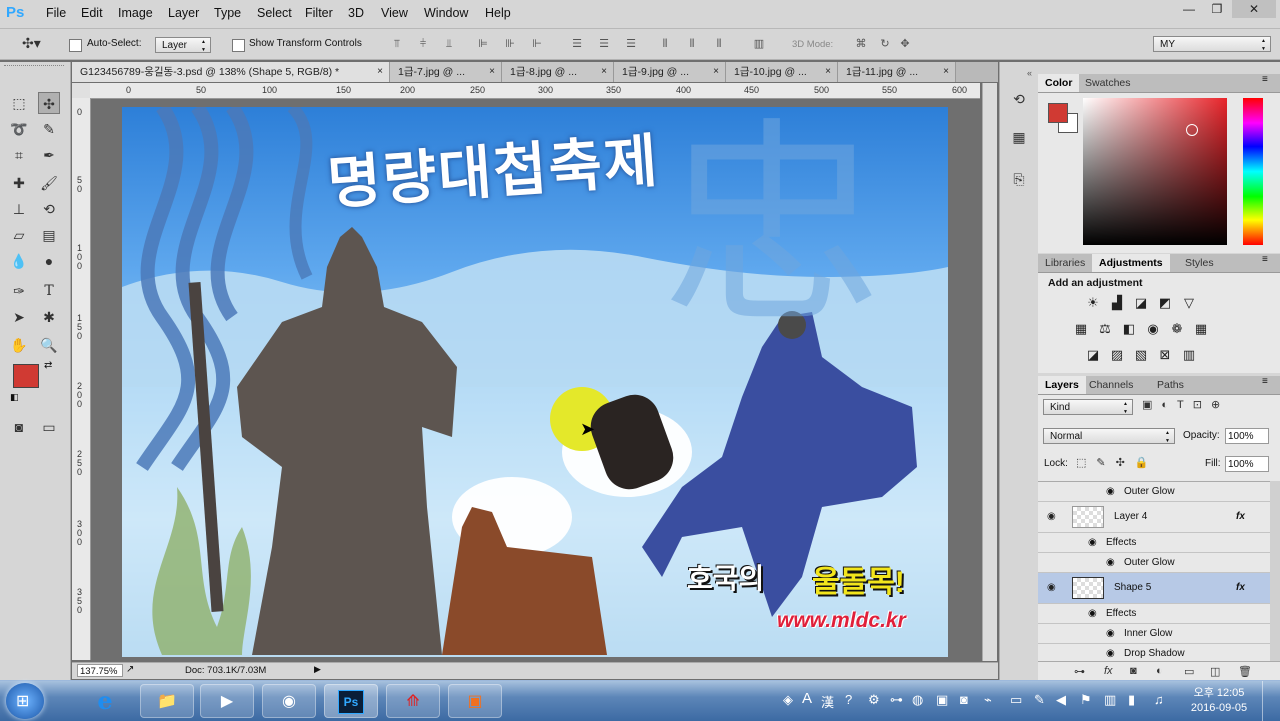 The width and height of the screenshot is (1280, 721). Describe the element at coordinates (1217, 9) in the screenshot. I see `restore-button: ❐` at that location.